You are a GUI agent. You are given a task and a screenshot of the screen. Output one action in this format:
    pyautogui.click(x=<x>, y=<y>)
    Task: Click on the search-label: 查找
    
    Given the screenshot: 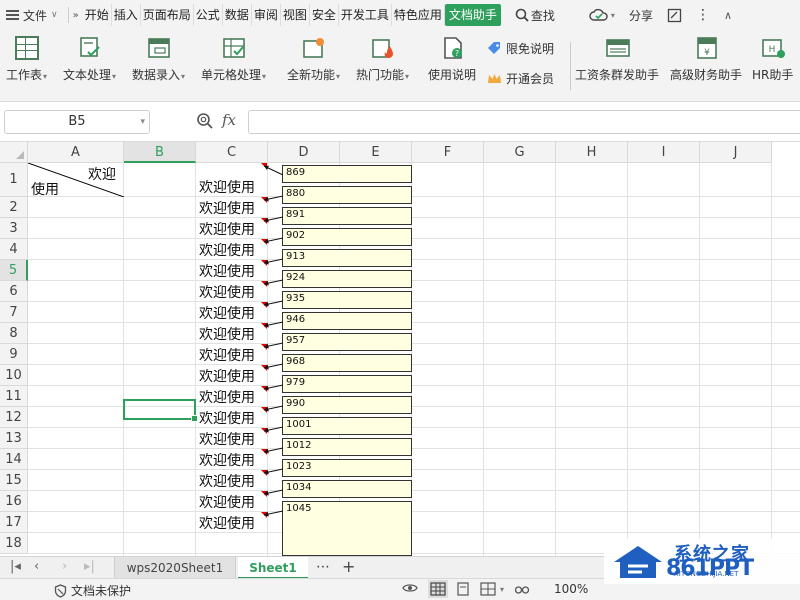 What is the action you would take?
    pyautogui.click(x=542, y=15)
    